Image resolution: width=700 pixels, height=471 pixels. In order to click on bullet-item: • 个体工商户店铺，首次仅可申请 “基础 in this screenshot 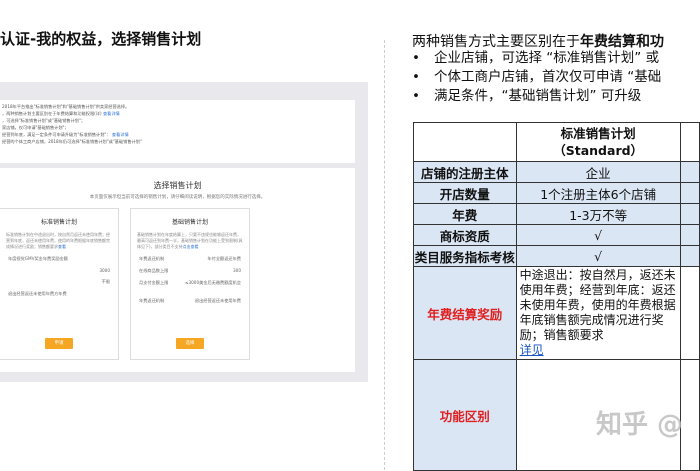, I will do `click(537, 77)`.